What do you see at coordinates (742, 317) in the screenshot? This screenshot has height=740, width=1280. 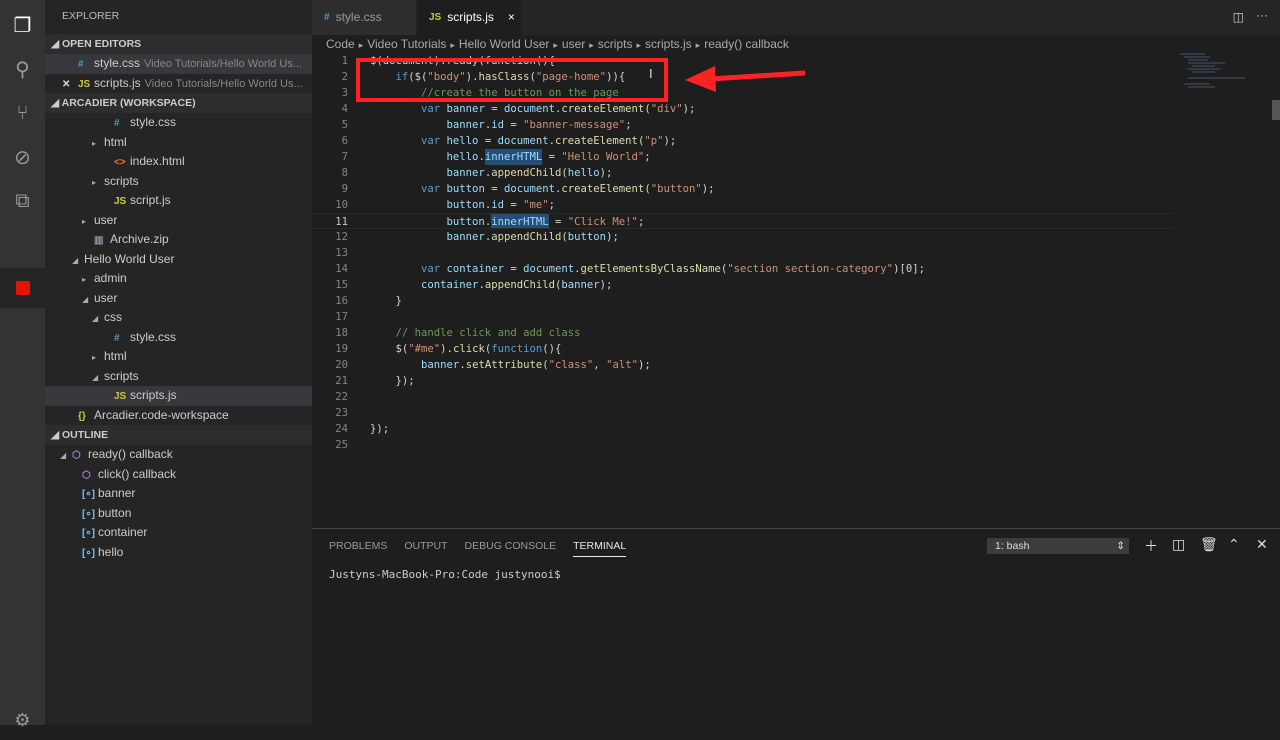 I see `code-line: 17` at bounding box center [742, 317].